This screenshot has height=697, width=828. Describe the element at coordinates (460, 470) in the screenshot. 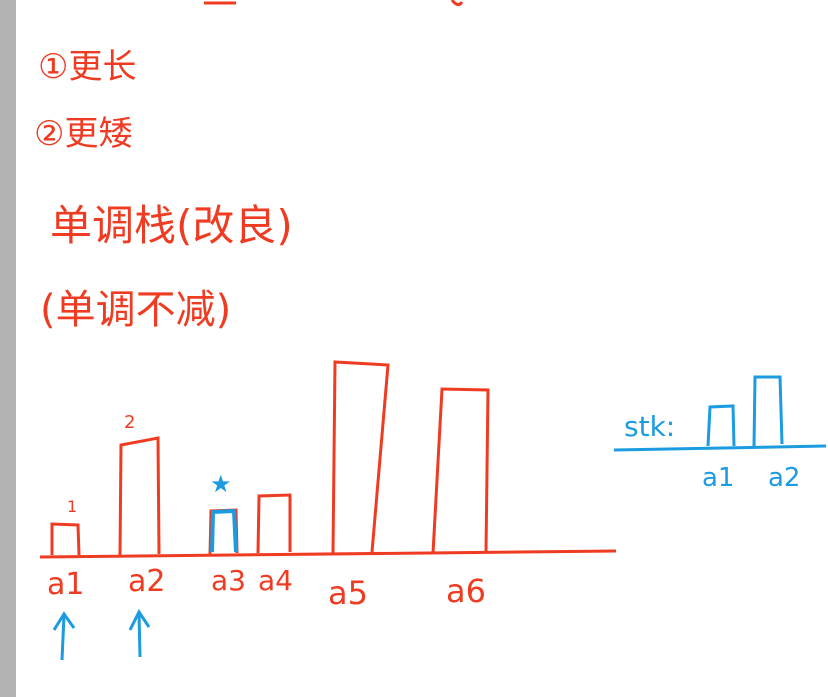

I see `bar-a6` at that location.